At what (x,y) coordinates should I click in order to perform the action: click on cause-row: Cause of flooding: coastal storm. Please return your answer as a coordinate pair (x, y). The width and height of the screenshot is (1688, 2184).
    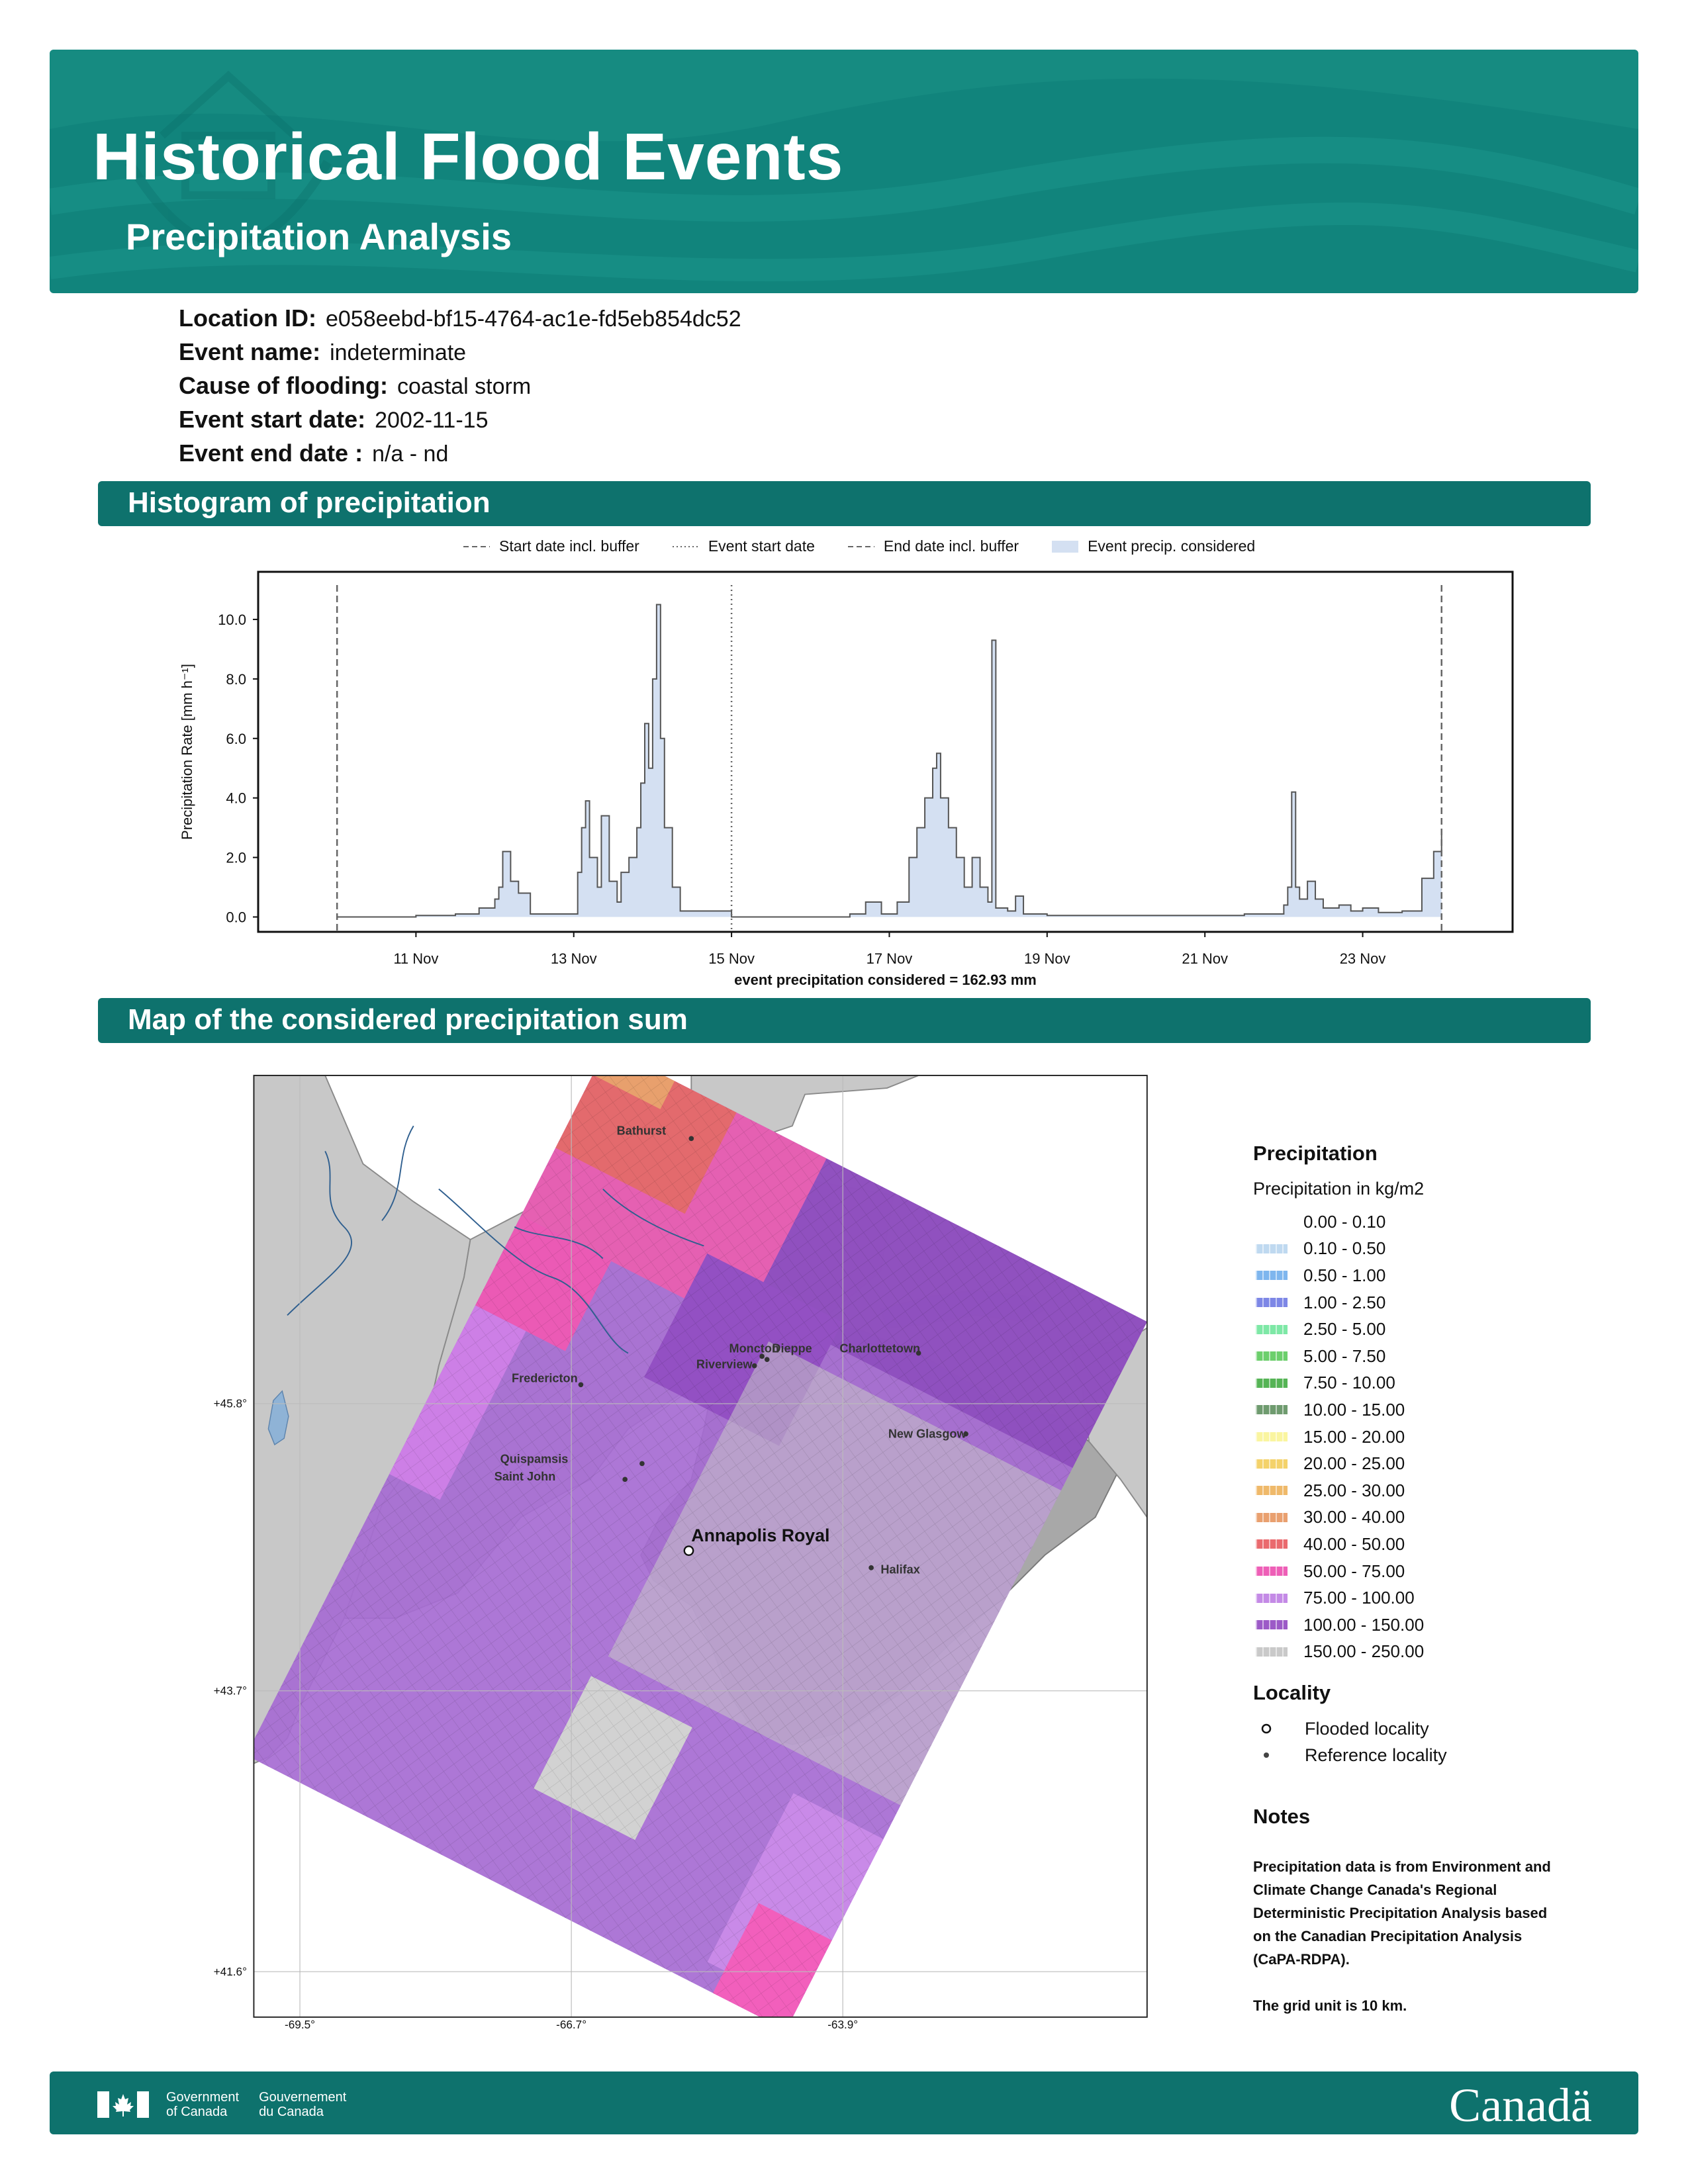
    Looking at the image, I should click on (460, 389).